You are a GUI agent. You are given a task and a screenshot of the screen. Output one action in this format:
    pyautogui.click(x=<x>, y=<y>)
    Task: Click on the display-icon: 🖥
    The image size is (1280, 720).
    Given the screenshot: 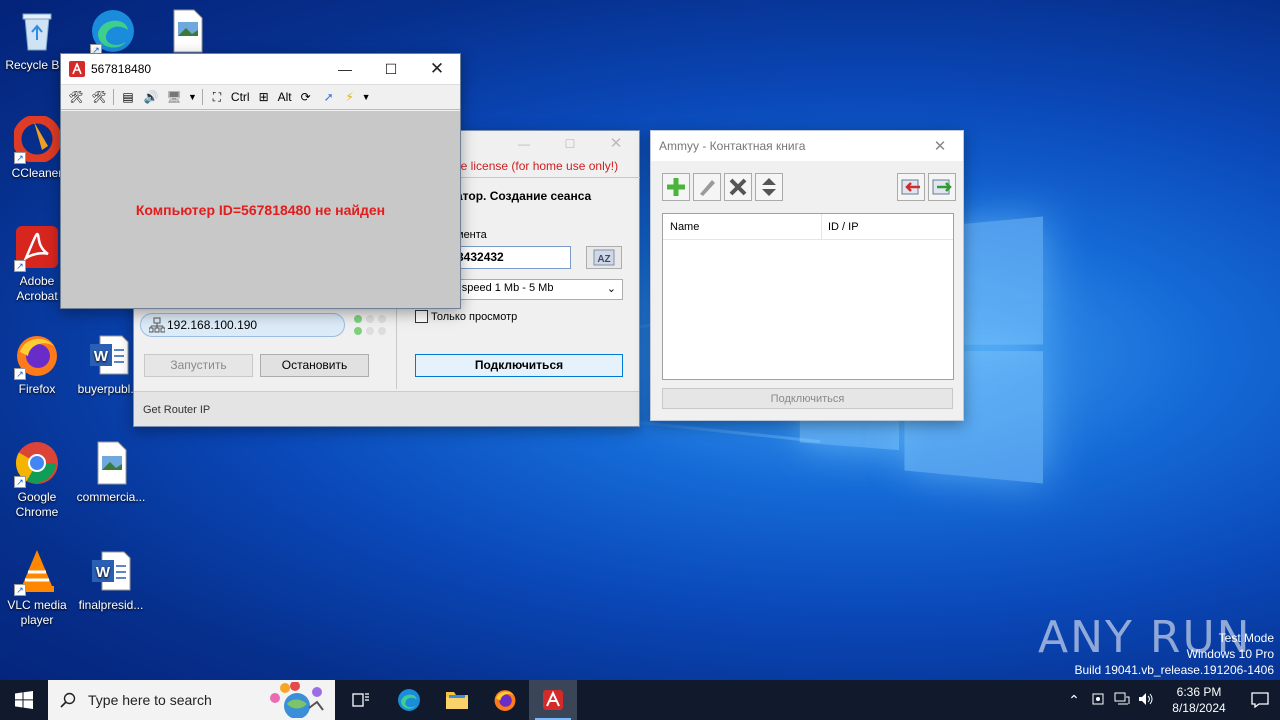 What is the action you would take?
    pyautogui.click(x=174, y=97)
    